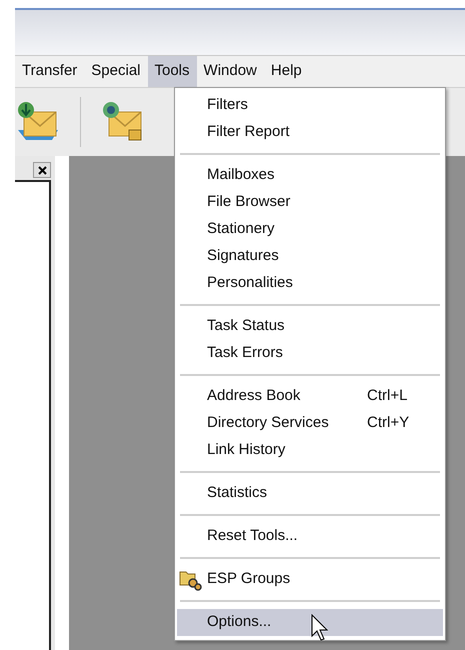 This screenshot has width=465, height=650. I want to click on menu-item-label: Statistics, so click(237, 493).